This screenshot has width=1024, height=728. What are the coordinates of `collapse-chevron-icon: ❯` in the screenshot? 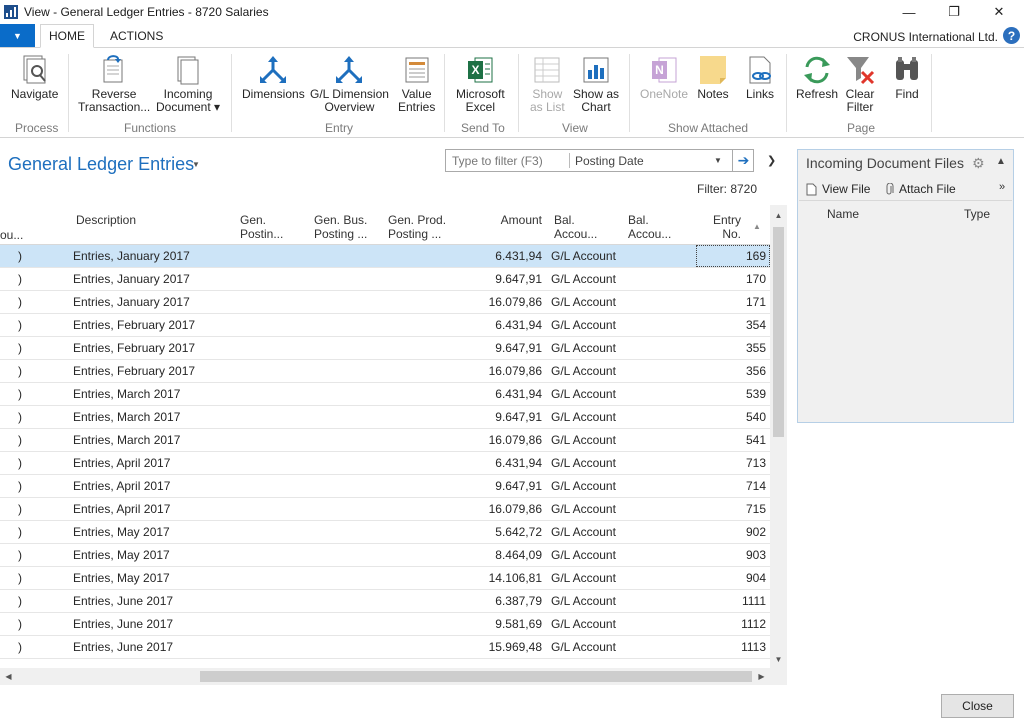 It's located at (771, 160).